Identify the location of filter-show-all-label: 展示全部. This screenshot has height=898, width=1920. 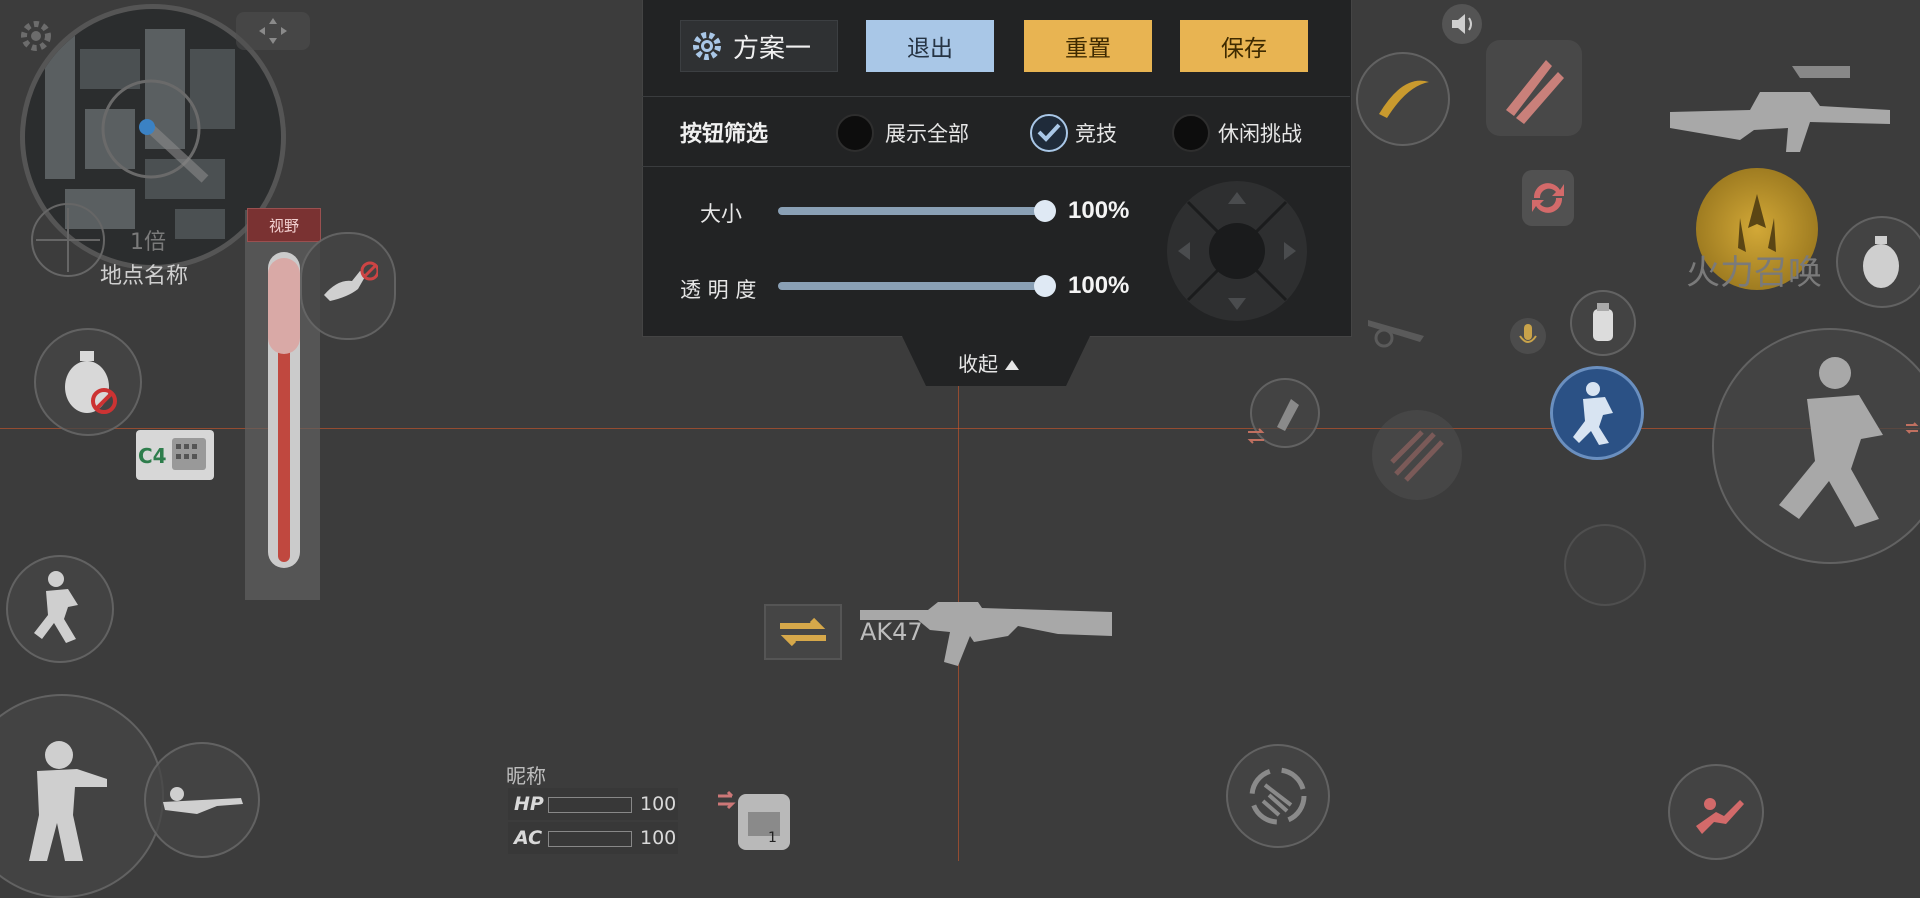
(927, 134).